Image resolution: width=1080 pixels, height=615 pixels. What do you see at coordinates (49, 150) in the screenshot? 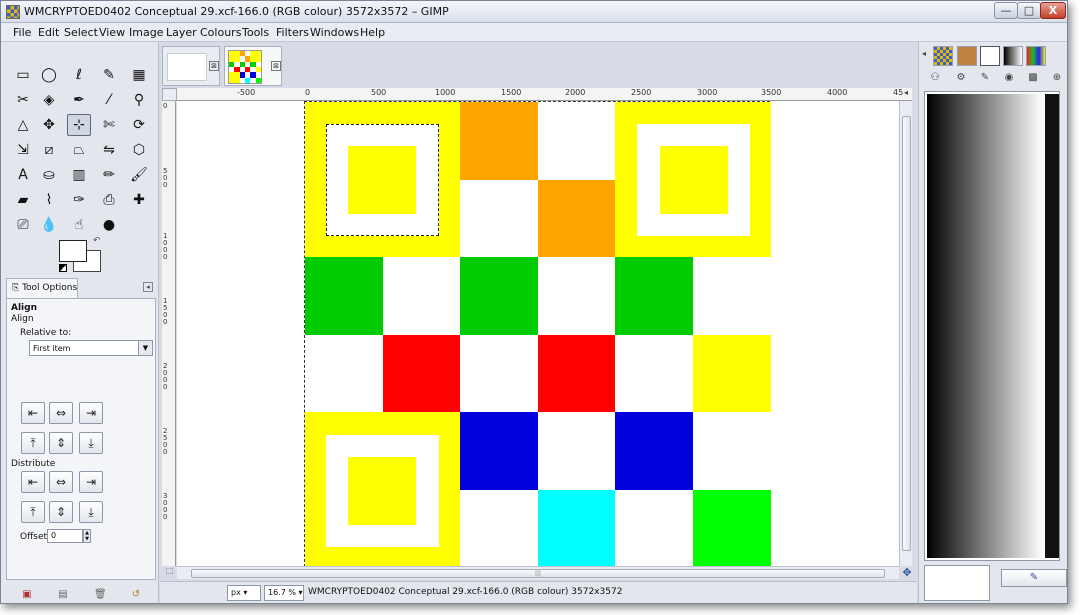
I see `shear-icon: ⧄` at bounding box center [49, 150].